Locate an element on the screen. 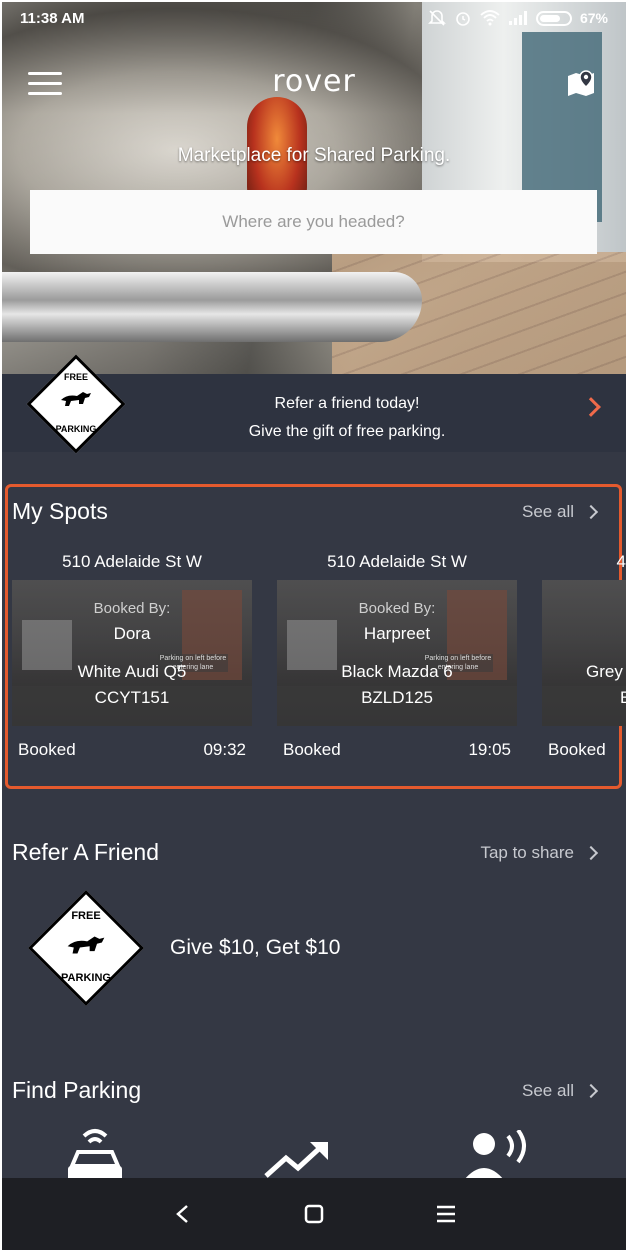 The width and height of the screenshot is (628, 1252). spot-card: 4 Grey E Booked is located at coordinates (584, 657).